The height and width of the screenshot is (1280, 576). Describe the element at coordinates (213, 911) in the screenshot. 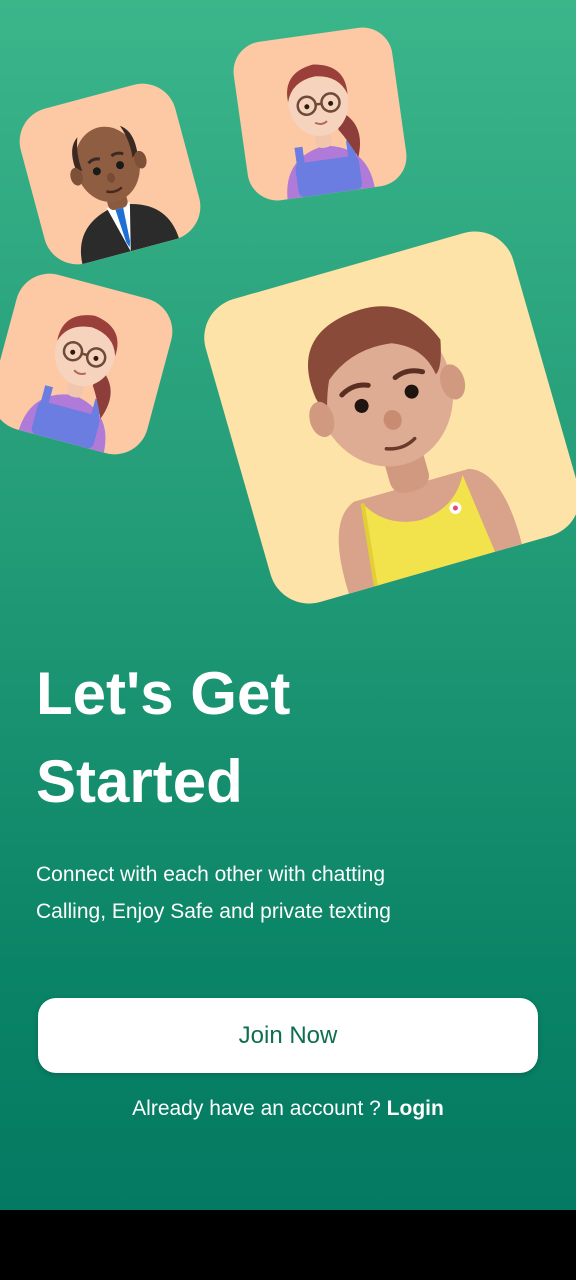

I see `subtitle-line-2: Calling, Enjoy Safe and private texting` at that location.